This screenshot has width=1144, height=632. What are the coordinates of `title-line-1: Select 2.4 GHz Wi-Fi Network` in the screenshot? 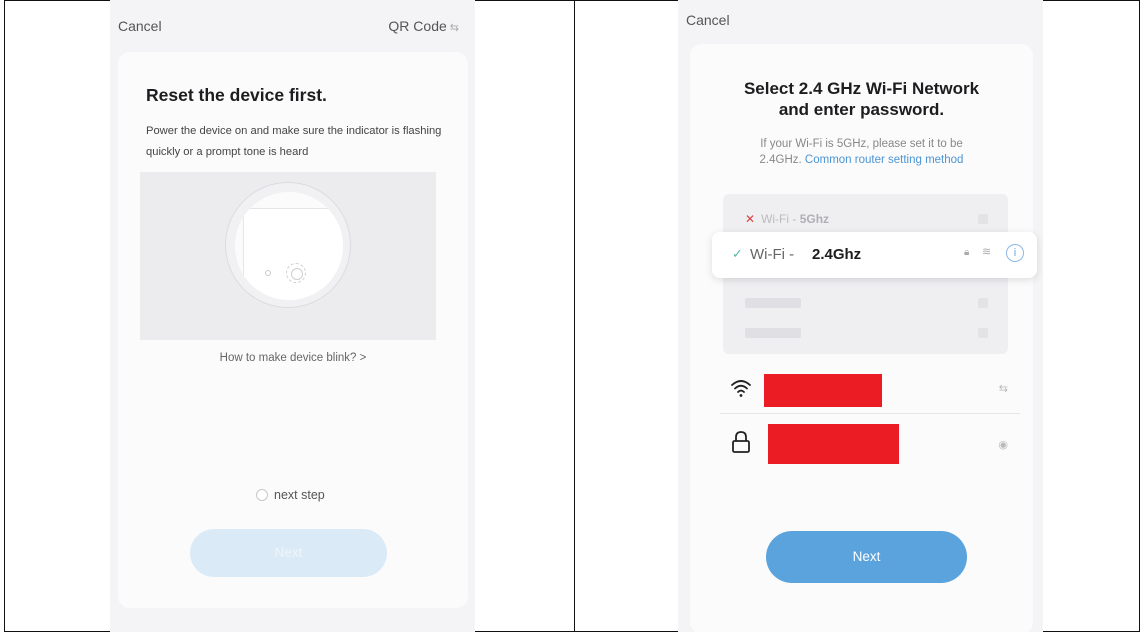 It's located at (861, 88).